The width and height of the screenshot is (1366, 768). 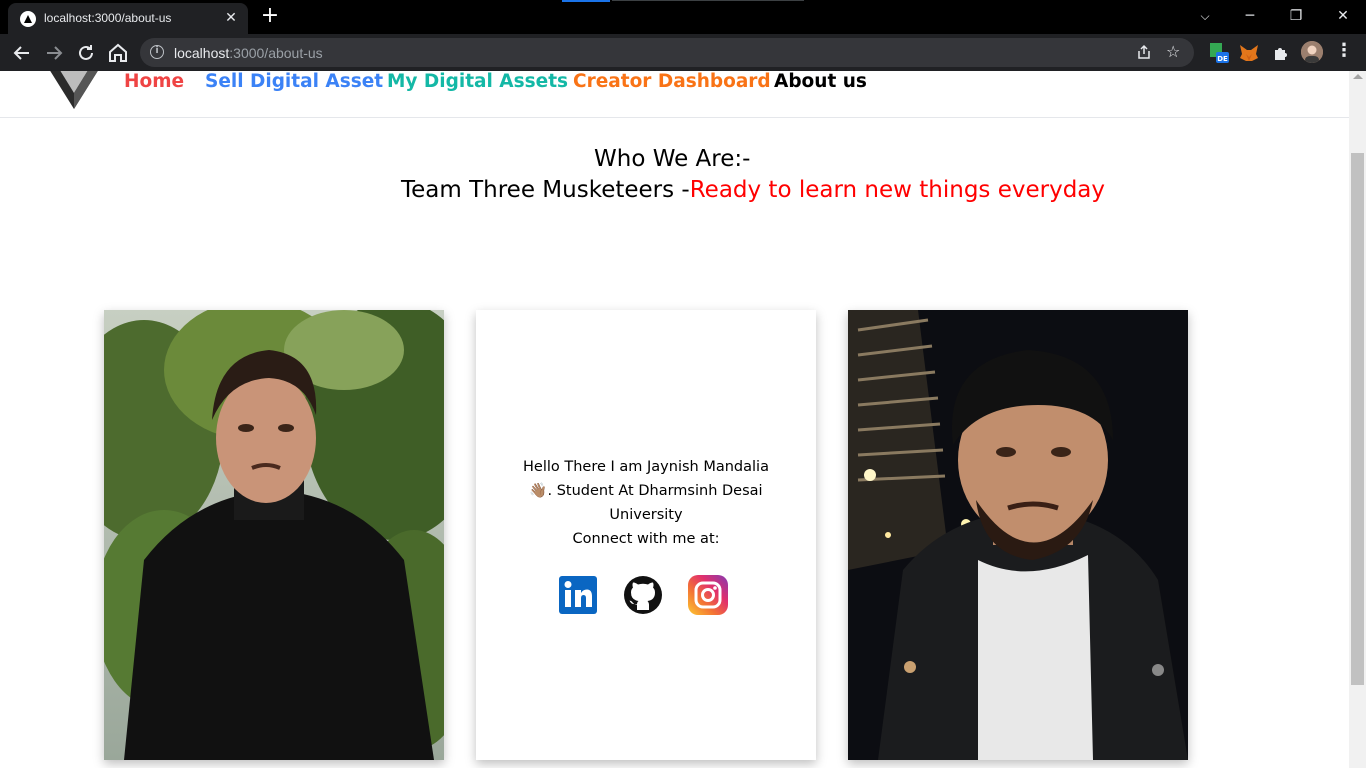 What do you see at coordinates (1219, 53) in the screenshot?
I see `extension-de-icon: DE` at bounding box center [1219, 53].